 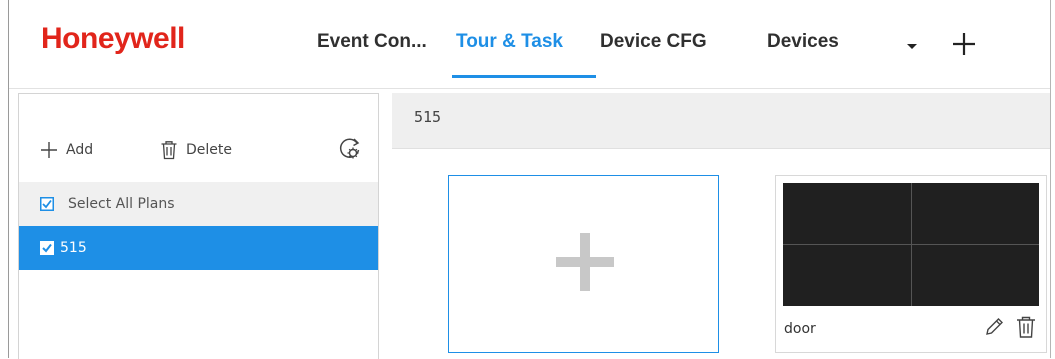 What do you see at coordinates (721, 121) in the screenshot?
I see `plan-detail-header: 515` at bounding box center [721, 121].